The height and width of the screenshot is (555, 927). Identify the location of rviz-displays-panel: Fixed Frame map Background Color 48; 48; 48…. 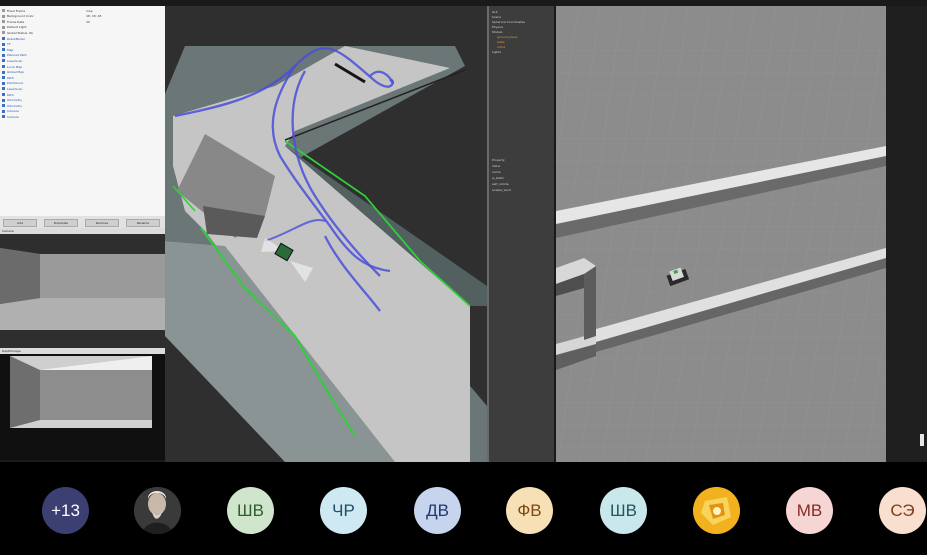
(82, 111).